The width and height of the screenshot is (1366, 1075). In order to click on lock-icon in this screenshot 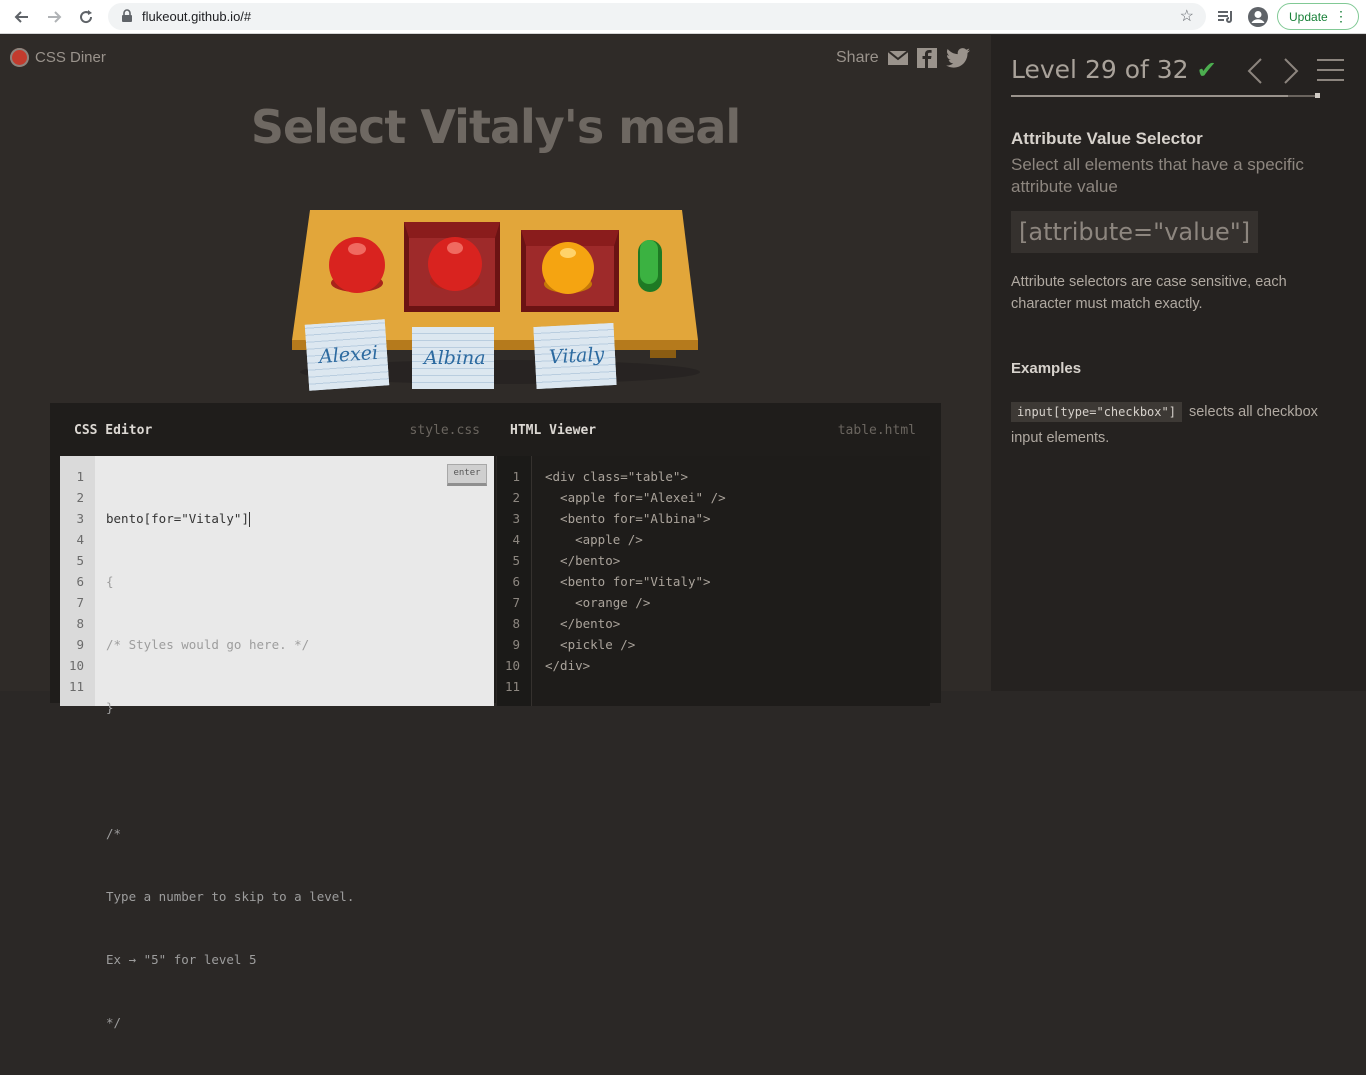, I will do `click(127, 15)`.